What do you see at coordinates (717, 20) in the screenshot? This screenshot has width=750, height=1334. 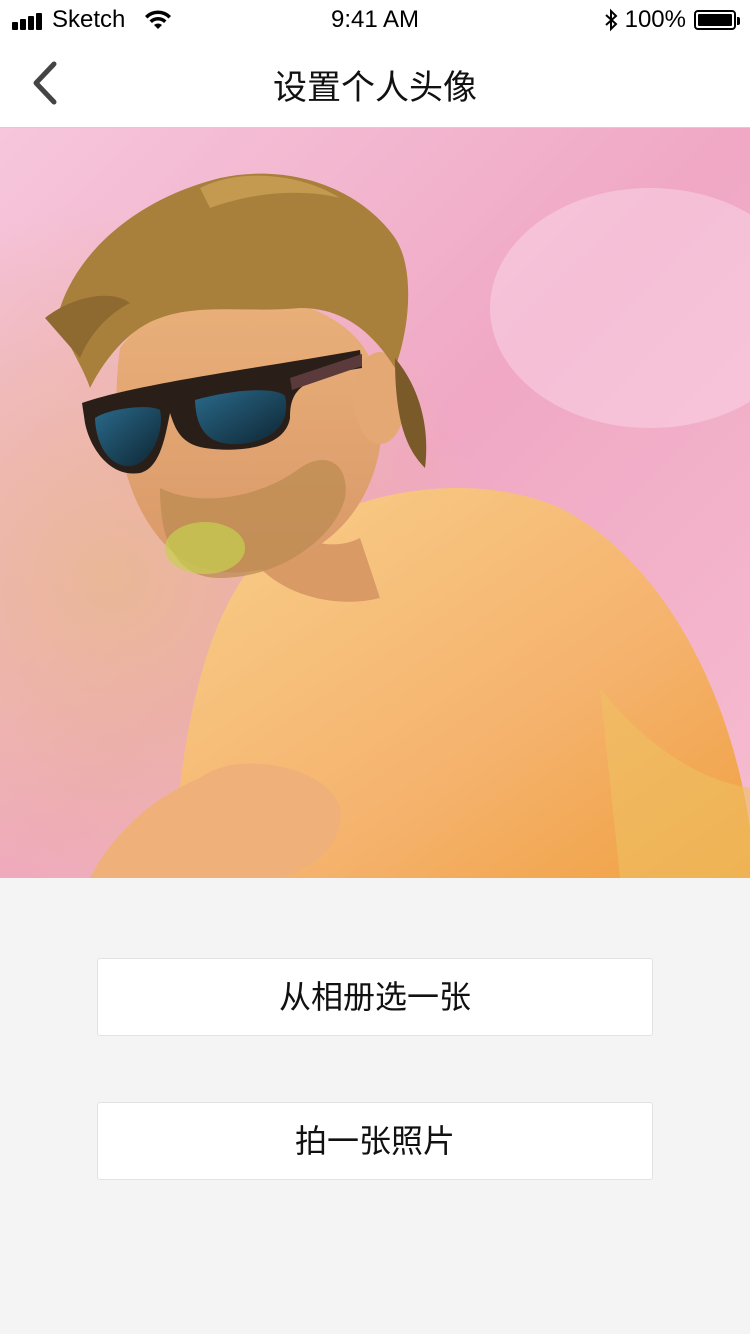 I see `battery-icon` at bounding box center [717, 20].